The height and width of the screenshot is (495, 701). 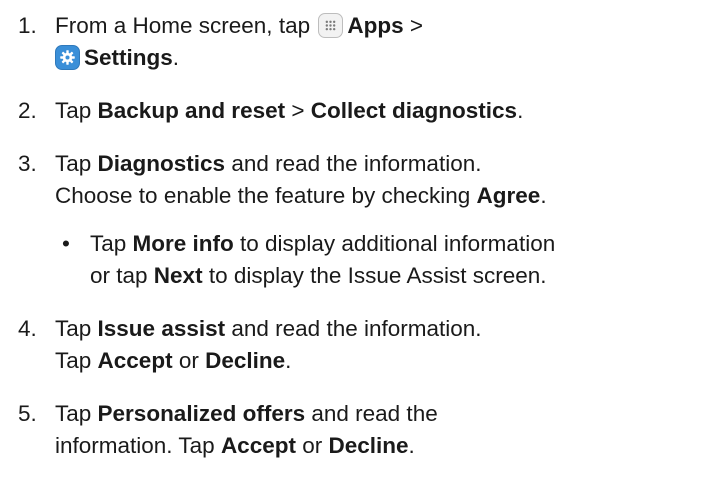 I want to click on step-number: 5., so click(x=27, y=413).